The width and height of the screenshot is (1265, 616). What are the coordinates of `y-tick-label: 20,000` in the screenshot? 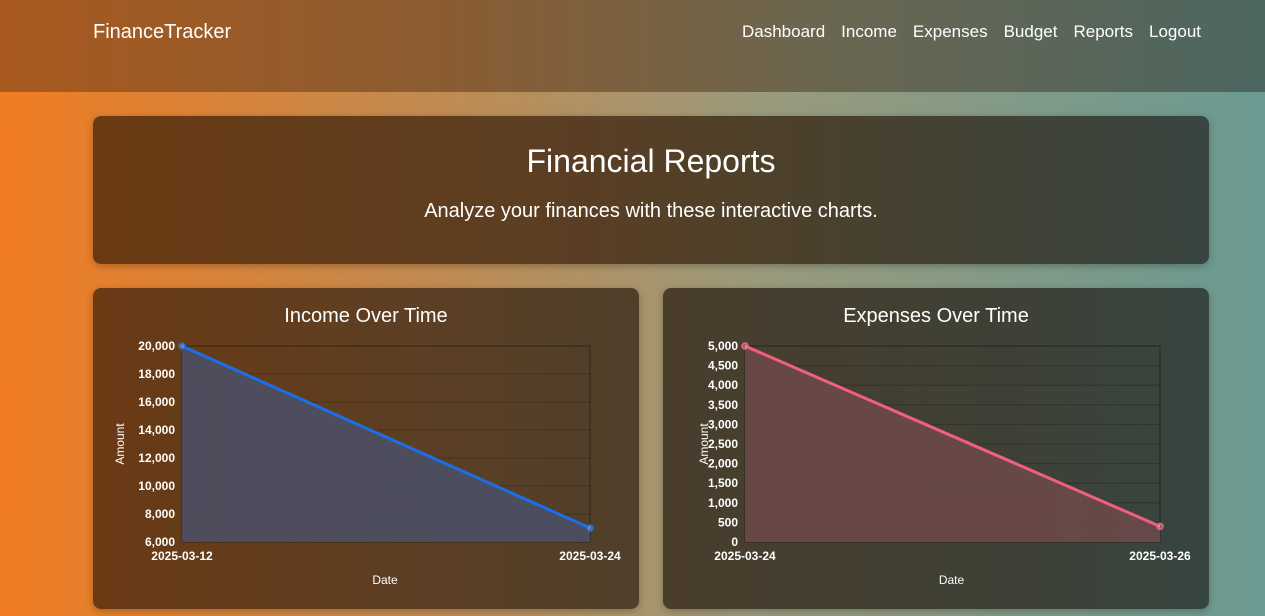 It's located at (156, 346).